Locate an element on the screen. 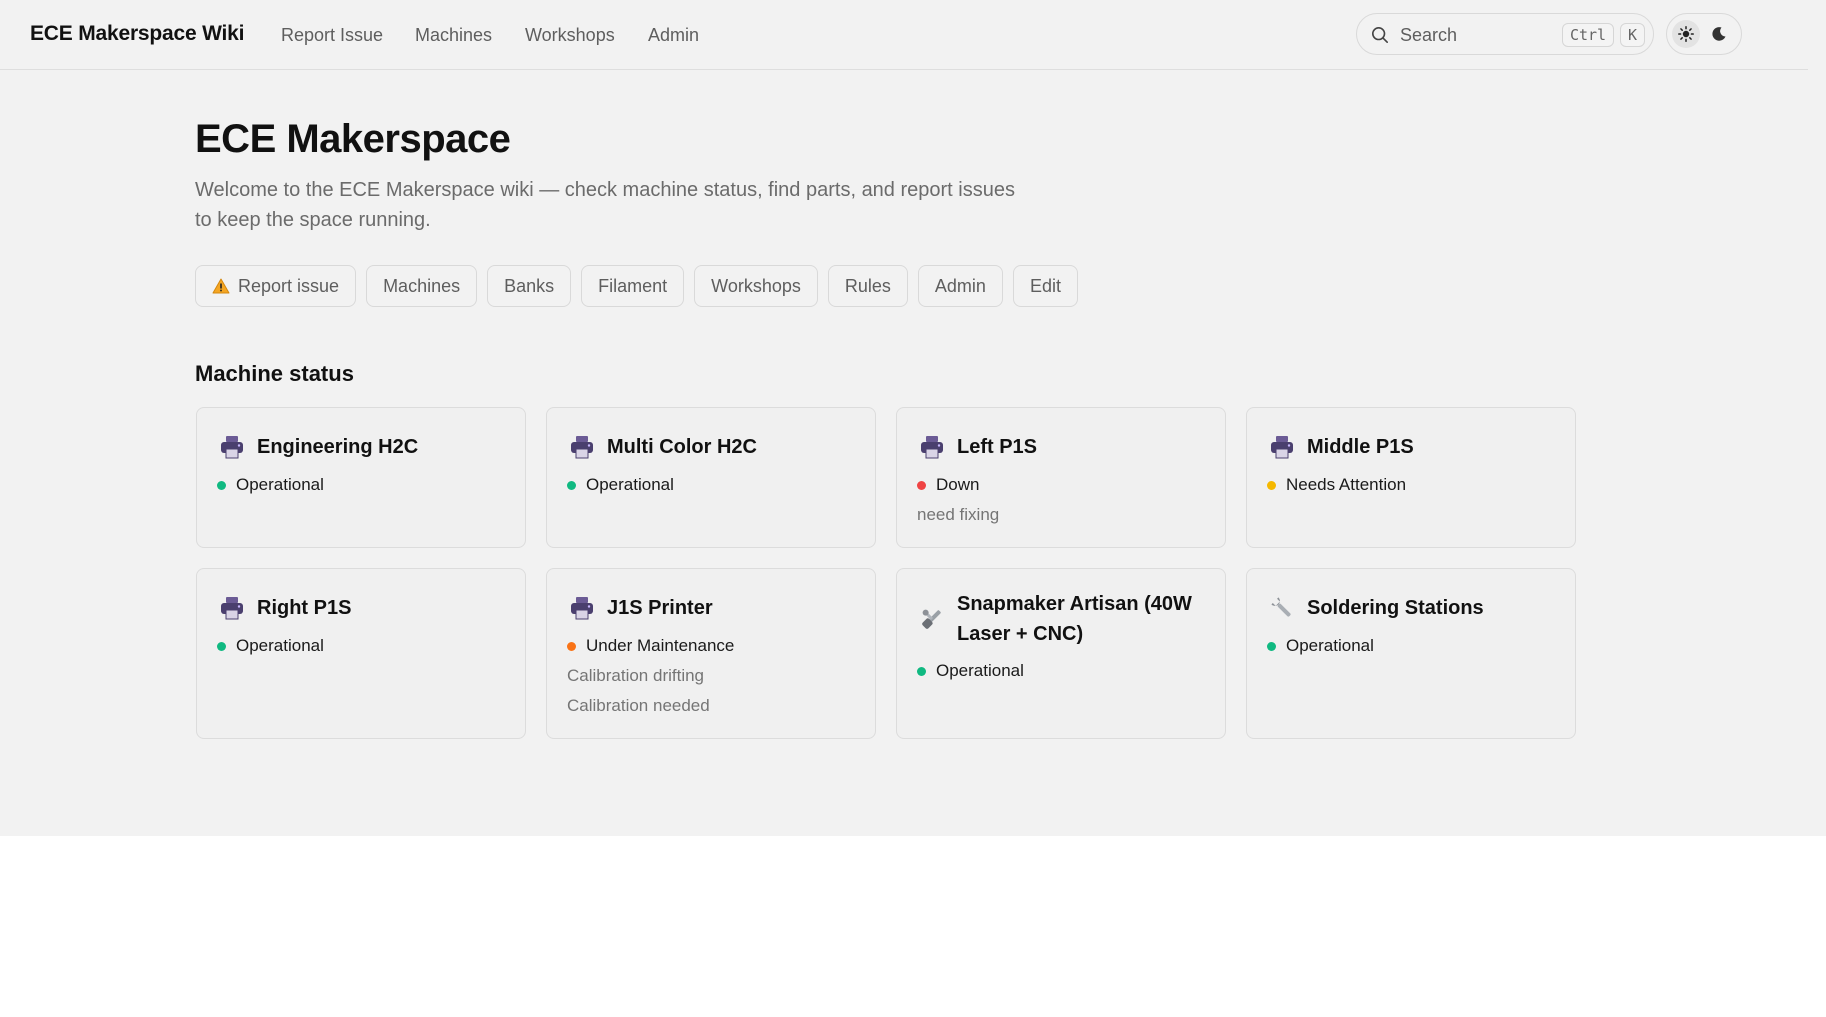 This screenshot has width=1826, height=1017. machine-name: J1S Printer is located at coordinates (660, 608).